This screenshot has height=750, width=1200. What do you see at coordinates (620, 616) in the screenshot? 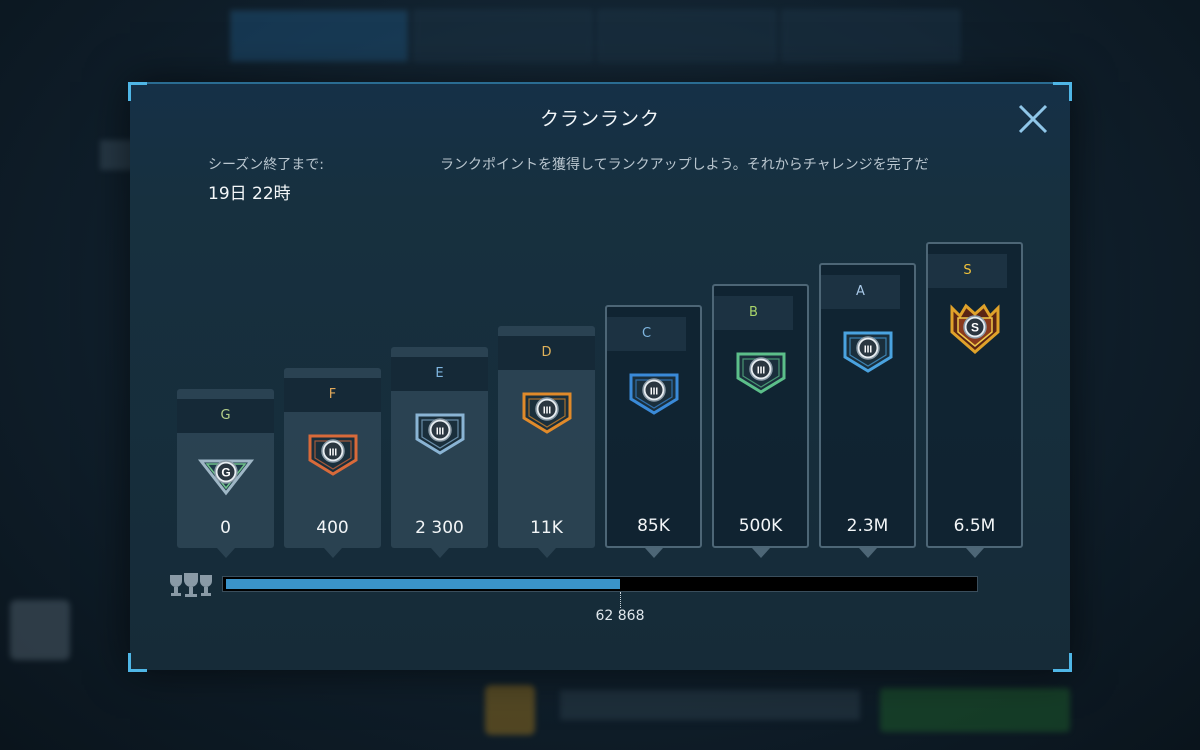
I see `progress-value: 62 868` at bounding box center [620, 616].